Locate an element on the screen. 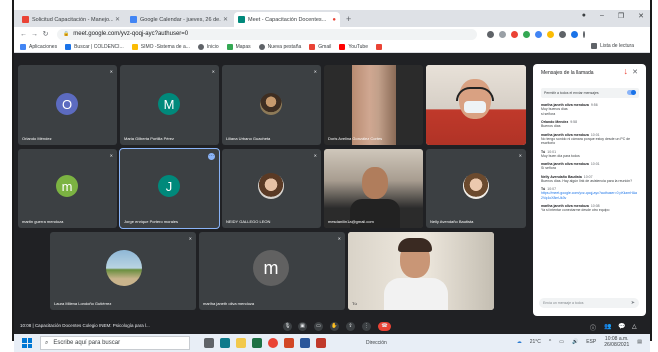  task-view-icon is located at coordinates (209, 343).